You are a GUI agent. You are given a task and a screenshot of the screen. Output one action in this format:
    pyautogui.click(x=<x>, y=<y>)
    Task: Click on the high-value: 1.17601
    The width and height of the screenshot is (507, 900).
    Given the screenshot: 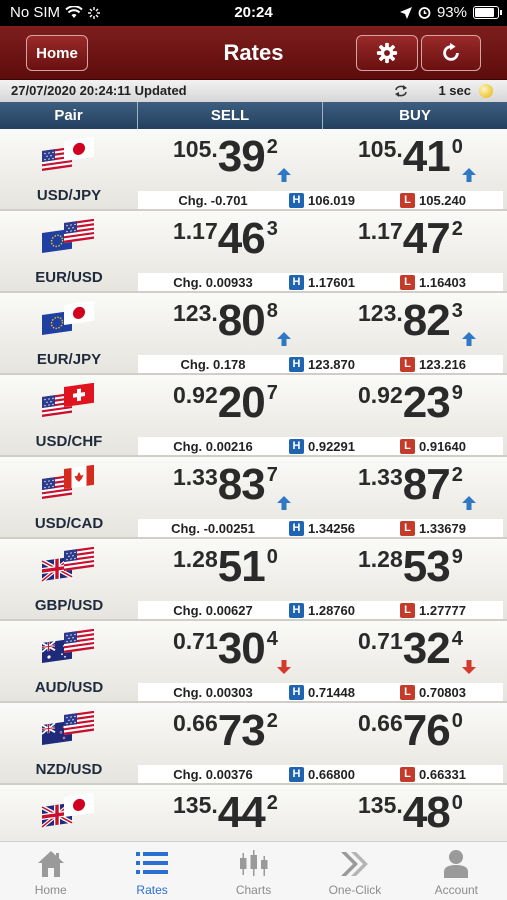 What is the action you would take?
    pyautogui.click(x=331, y=282)
    